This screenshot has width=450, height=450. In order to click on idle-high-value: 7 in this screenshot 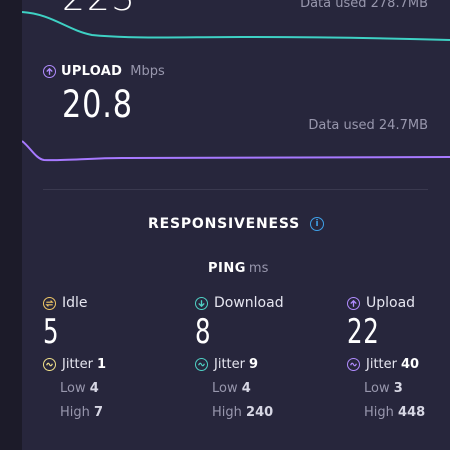, I will do `click(99, 412)`.